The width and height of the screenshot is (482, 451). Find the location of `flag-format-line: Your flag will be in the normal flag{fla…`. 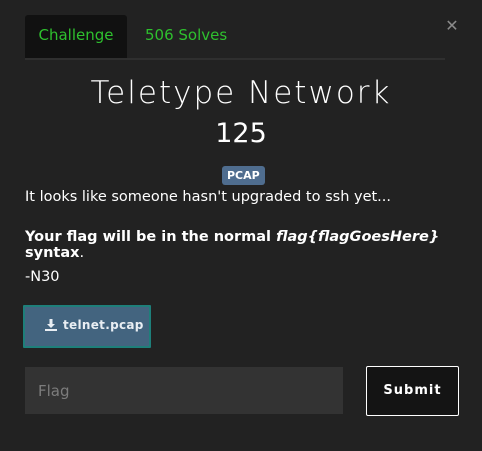

flag-format-line: Your flag will be in the normal flag{fla… is located at coordinates (245, 245).